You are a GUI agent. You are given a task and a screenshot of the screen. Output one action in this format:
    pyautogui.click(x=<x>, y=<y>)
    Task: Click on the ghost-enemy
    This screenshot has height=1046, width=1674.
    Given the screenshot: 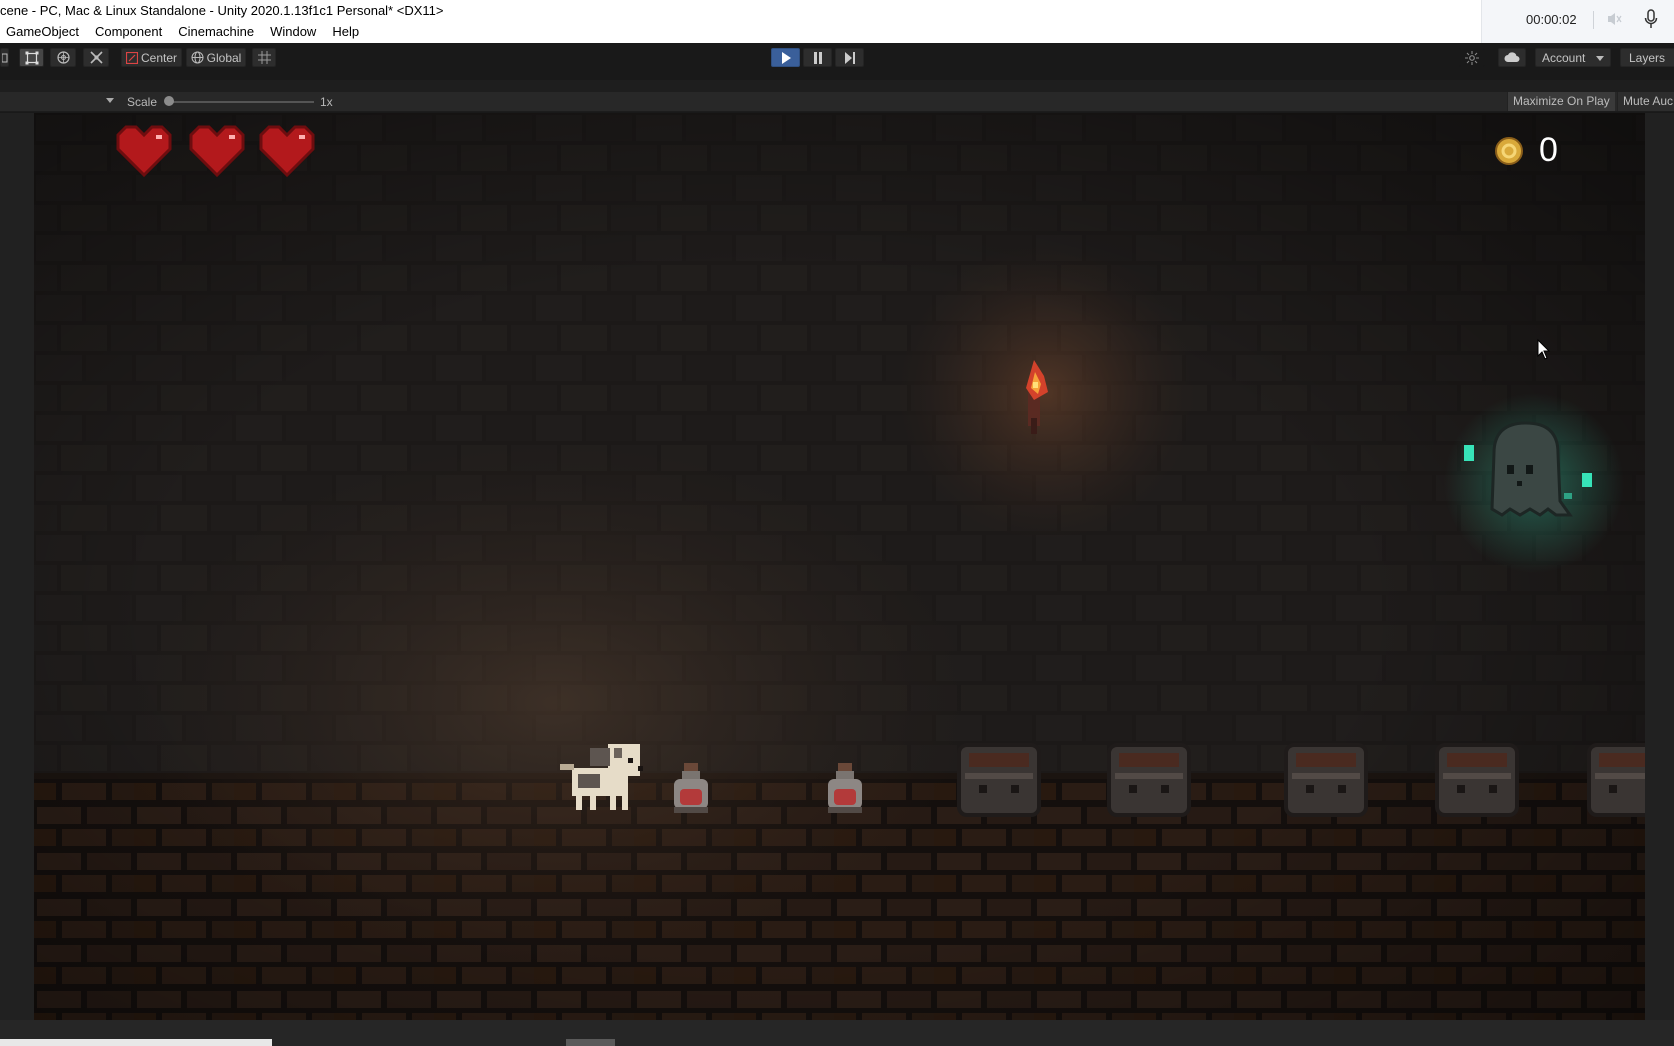 What is the action you would take?
    pyautogui.click(x=1534, y=483)
    